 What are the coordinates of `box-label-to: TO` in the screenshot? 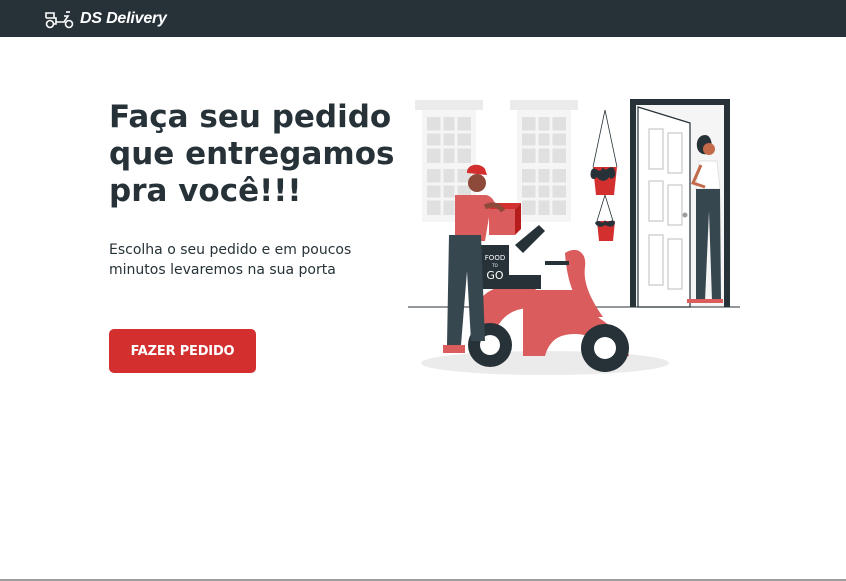 It's located at (494, 265).